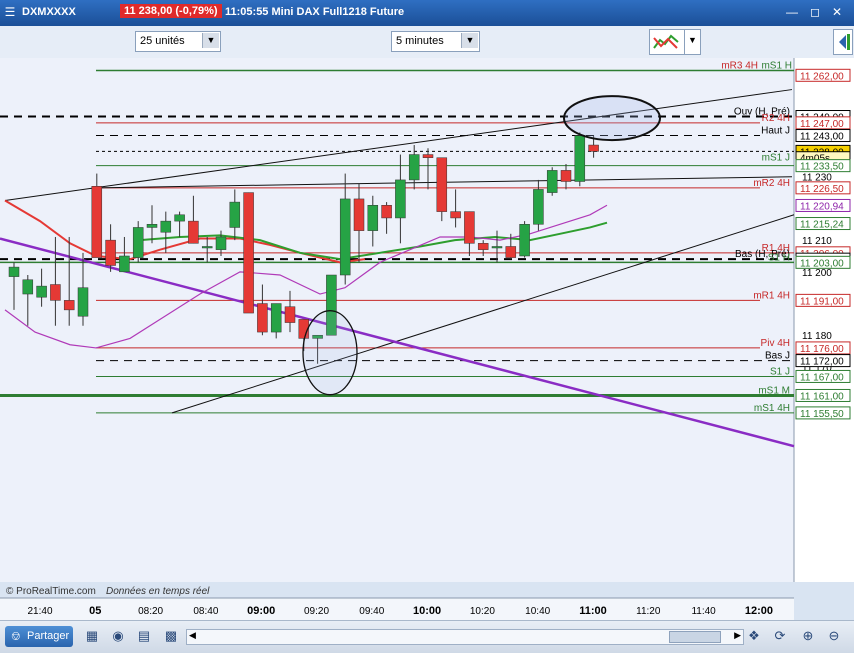 The image size is (854, 653). What do you see at coordinates (692, 42) in the screenshot?
I see `indicators-dropdown: ▼` at bounding box center [692, 42].